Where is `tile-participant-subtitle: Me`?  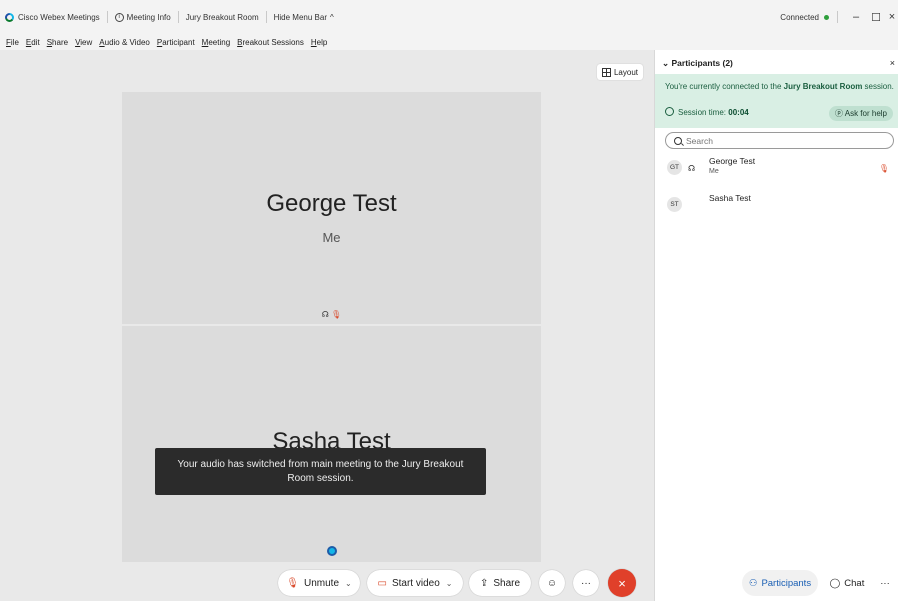
tile-participant-subtitle: Me is located at coordinates (331, 237).